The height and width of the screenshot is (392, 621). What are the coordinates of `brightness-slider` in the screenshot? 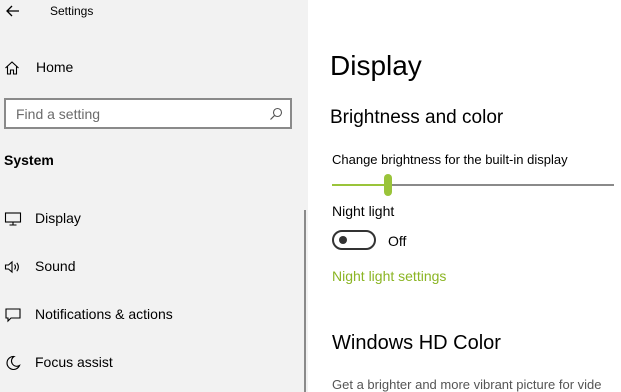 It's located at (473, 185).